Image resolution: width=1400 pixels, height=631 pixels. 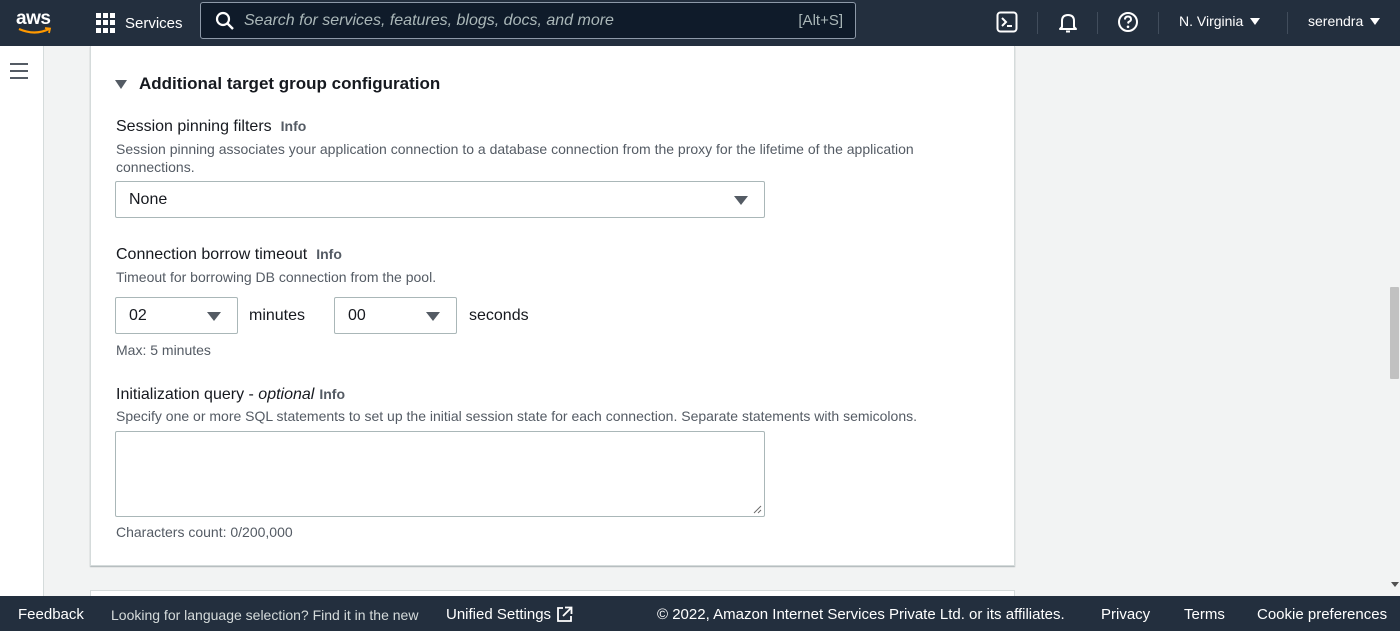 I want to click on search-bar: [Alt+S], so click(x=528, y=20).